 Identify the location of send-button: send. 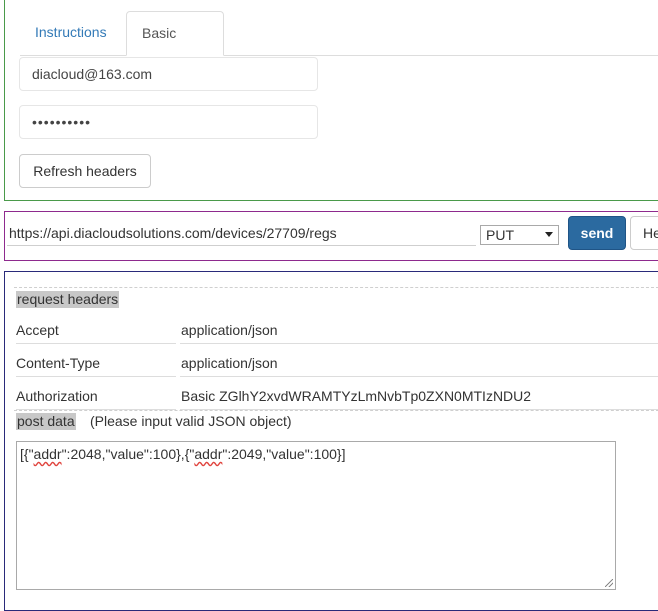
(597, 233).